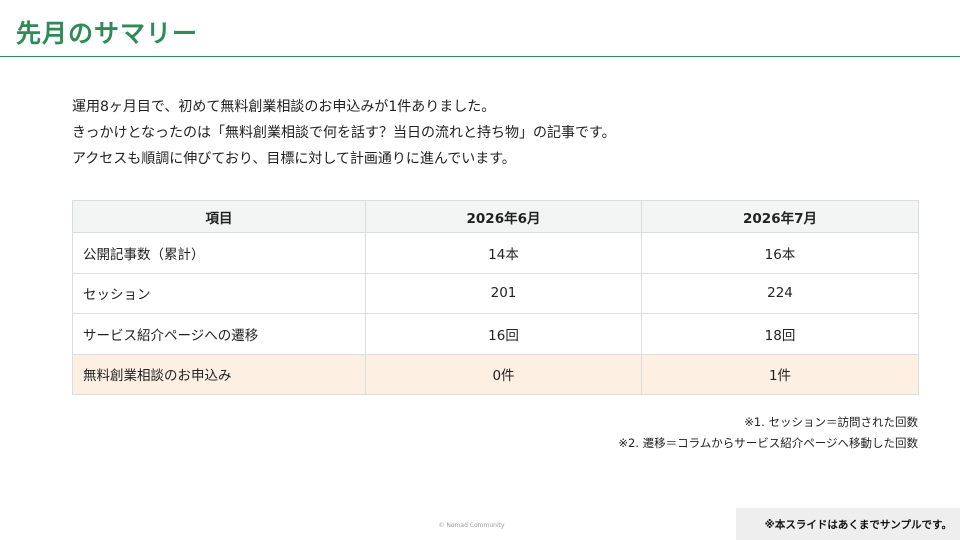  I want to click on intro-line-2: きっかけとなったのは「無料創業相談で何を話す？当日の流れと持ち物」の記事です。, so click(344, 133).